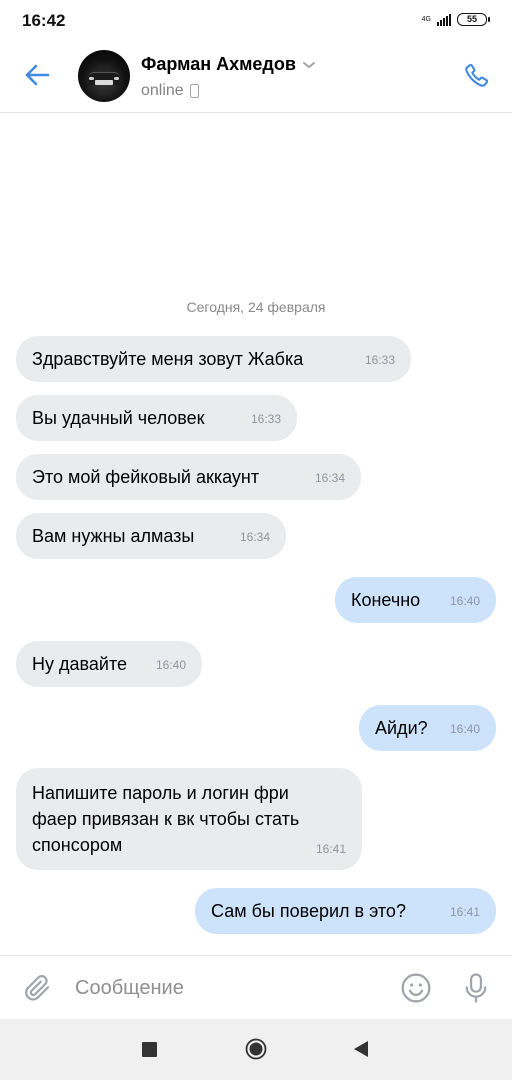 This screenshot has height=1080, width=512. Describe the element at coordinates (444, 19) in the screenshot. I see `signal-icon` at that location.